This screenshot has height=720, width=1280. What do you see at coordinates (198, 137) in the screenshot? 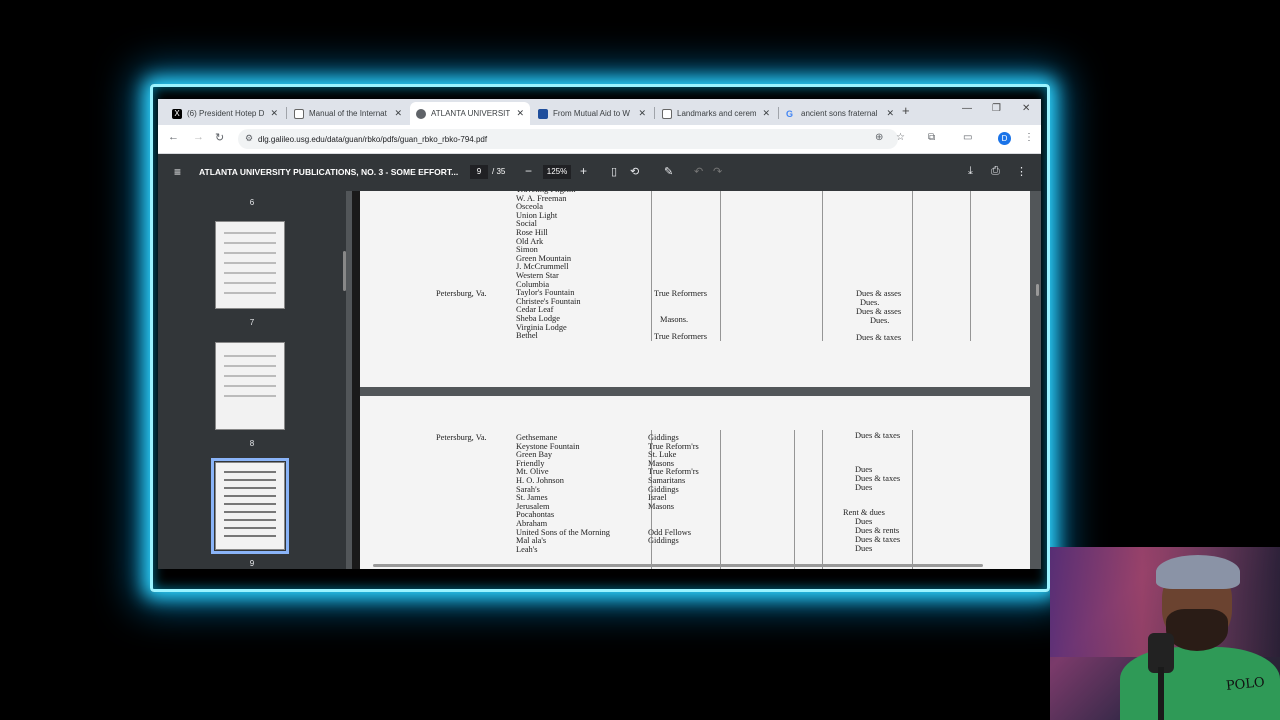
I see `forward-icon: →` at bounding box center [198, 137].